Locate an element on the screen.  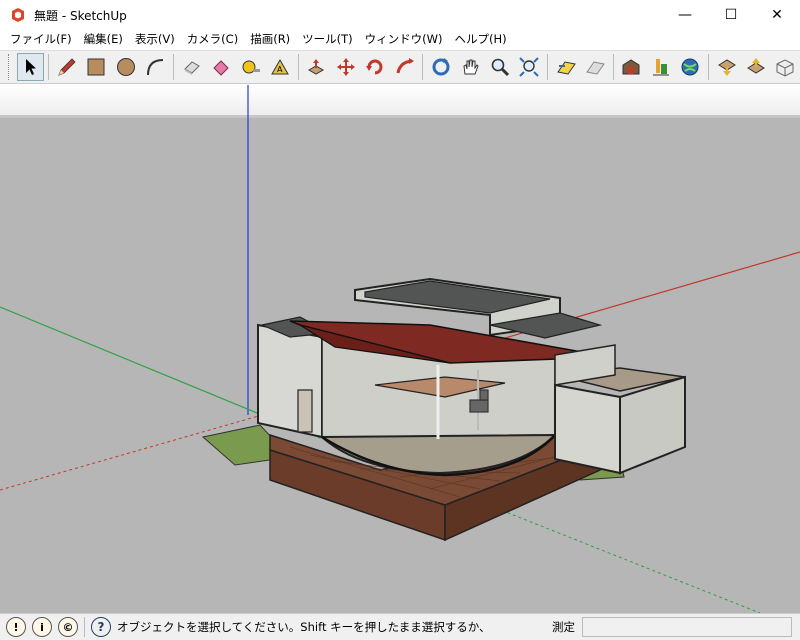
zoom-extents-tool-button is located at coordinates (528, 67).